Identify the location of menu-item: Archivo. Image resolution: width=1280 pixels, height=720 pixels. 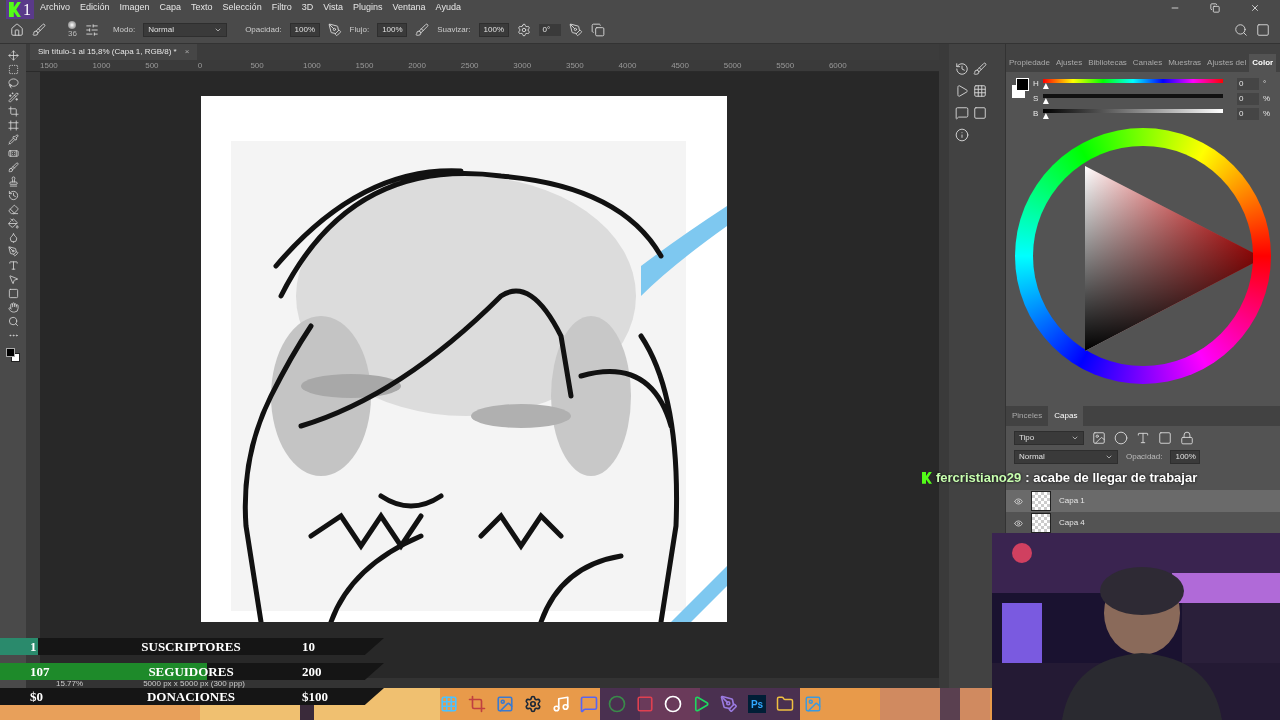
(55, 8).